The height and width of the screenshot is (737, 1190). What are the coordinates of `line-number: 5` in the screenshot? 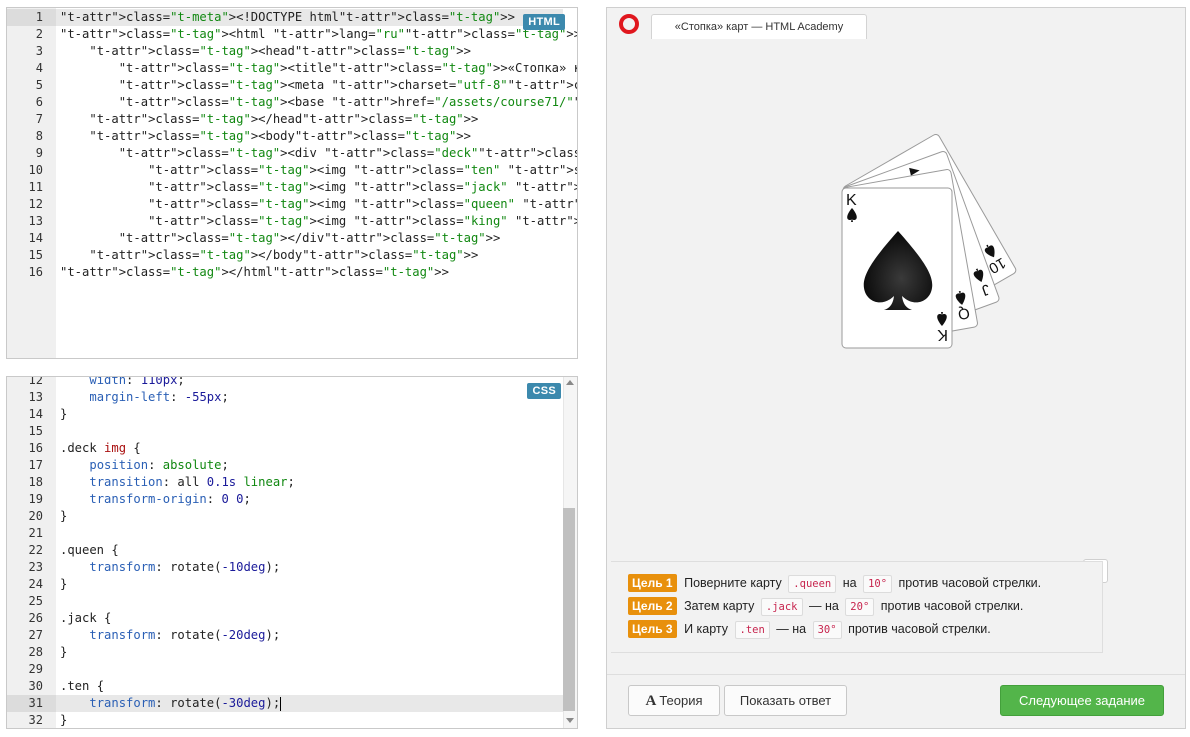 It's located at (39, 85).